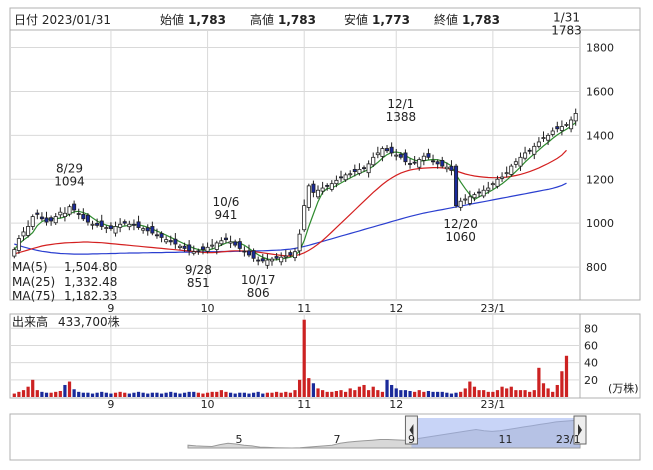  What do you see at coordinates (198, 283) in the screenshot?
I see `annotation-value: 851` at bounding box center [198, 283].